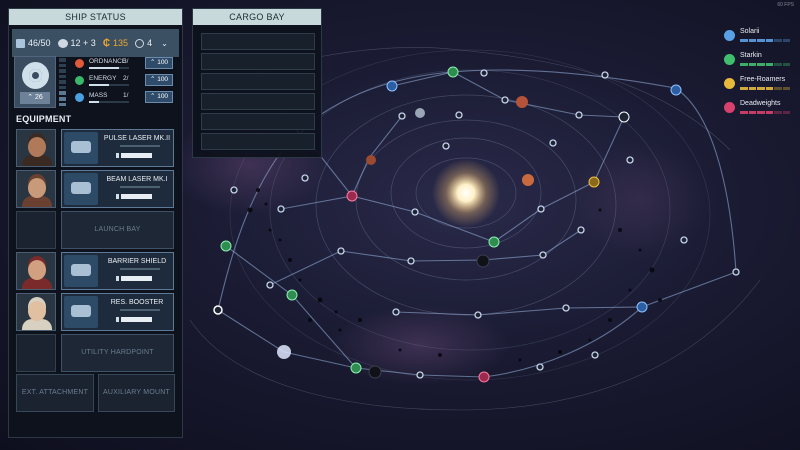 The image size is (800, 450). I want to click on equipment-slot: BEAM LASER MK.I, so click(117, 189).